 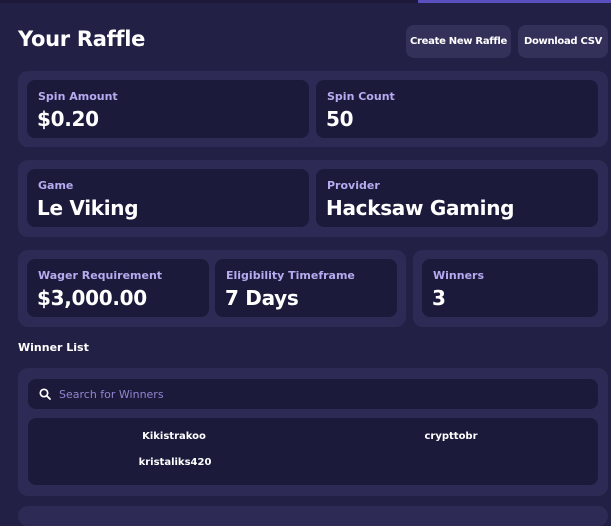 I want to click on page-title: Your Raffle, so click(x=82, y=39).